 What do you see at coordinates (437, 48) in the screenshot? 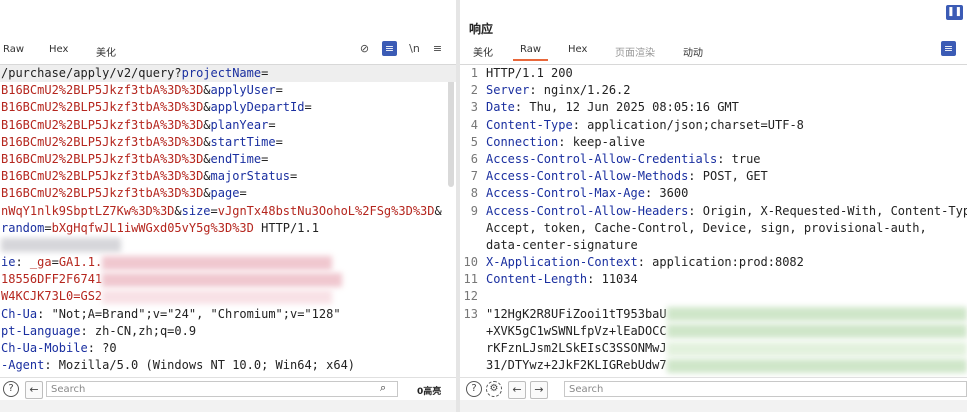
I see `menu-icon: ≡` at bounding box center [437, 48].